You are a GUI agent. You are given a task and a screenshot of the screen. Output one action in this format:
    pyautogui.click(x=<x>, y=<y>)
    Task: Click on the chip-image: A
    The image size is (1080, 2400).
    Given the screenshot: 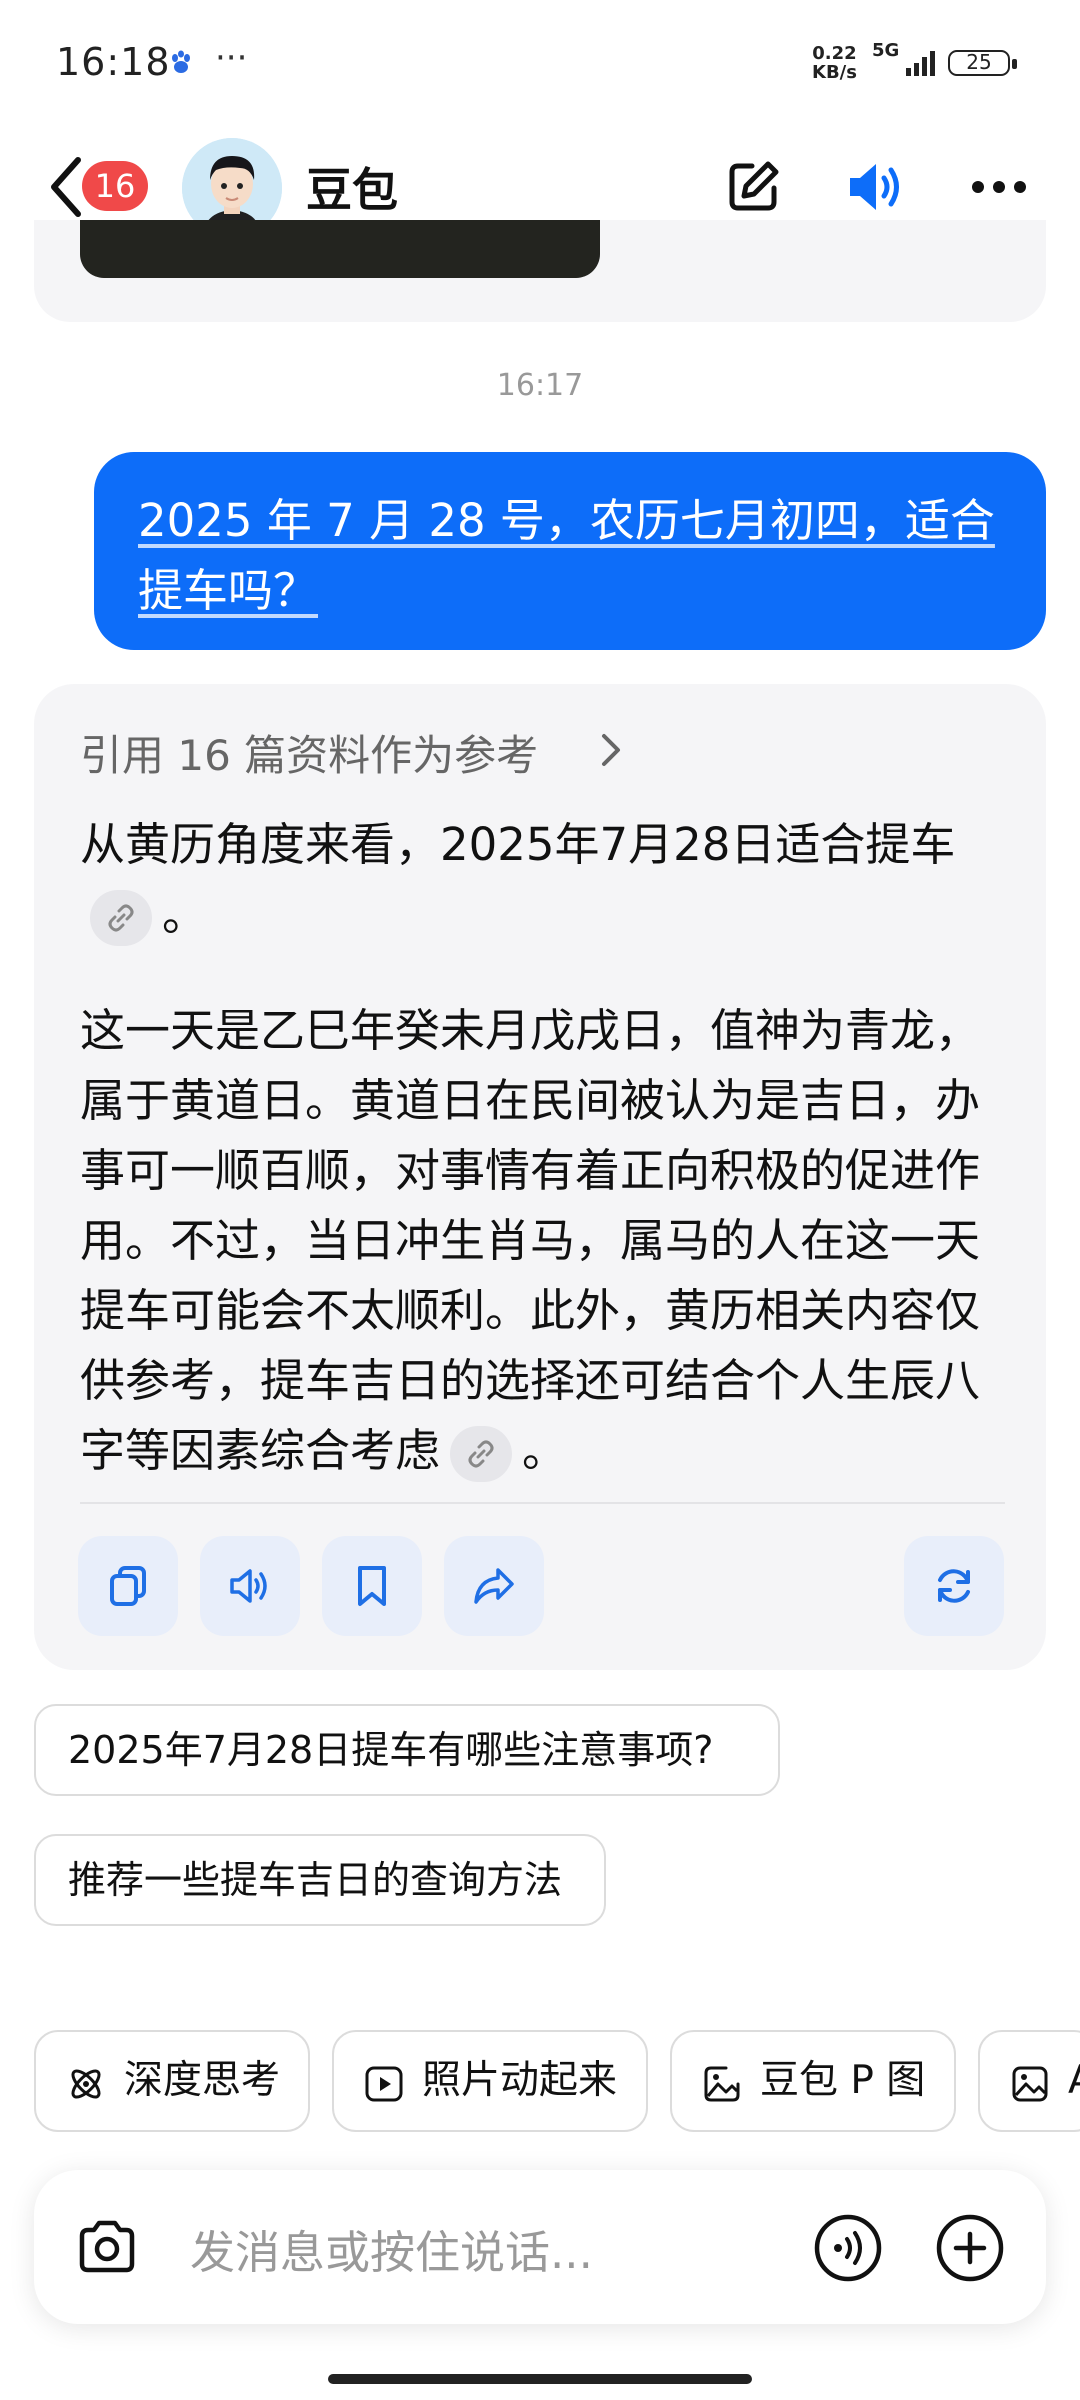 What is the action you would take?
    pyautogui.click(x=1029, y=2081)
    